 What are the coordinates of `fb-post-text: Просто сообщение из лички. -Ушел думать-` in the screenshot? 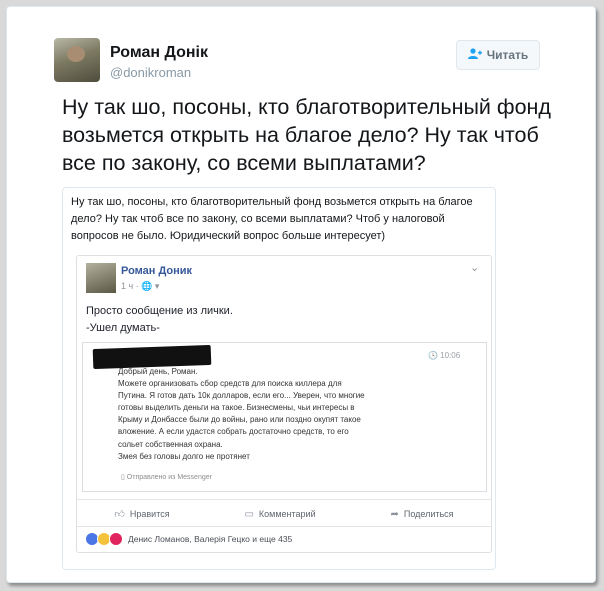 It's located at (159, 320).